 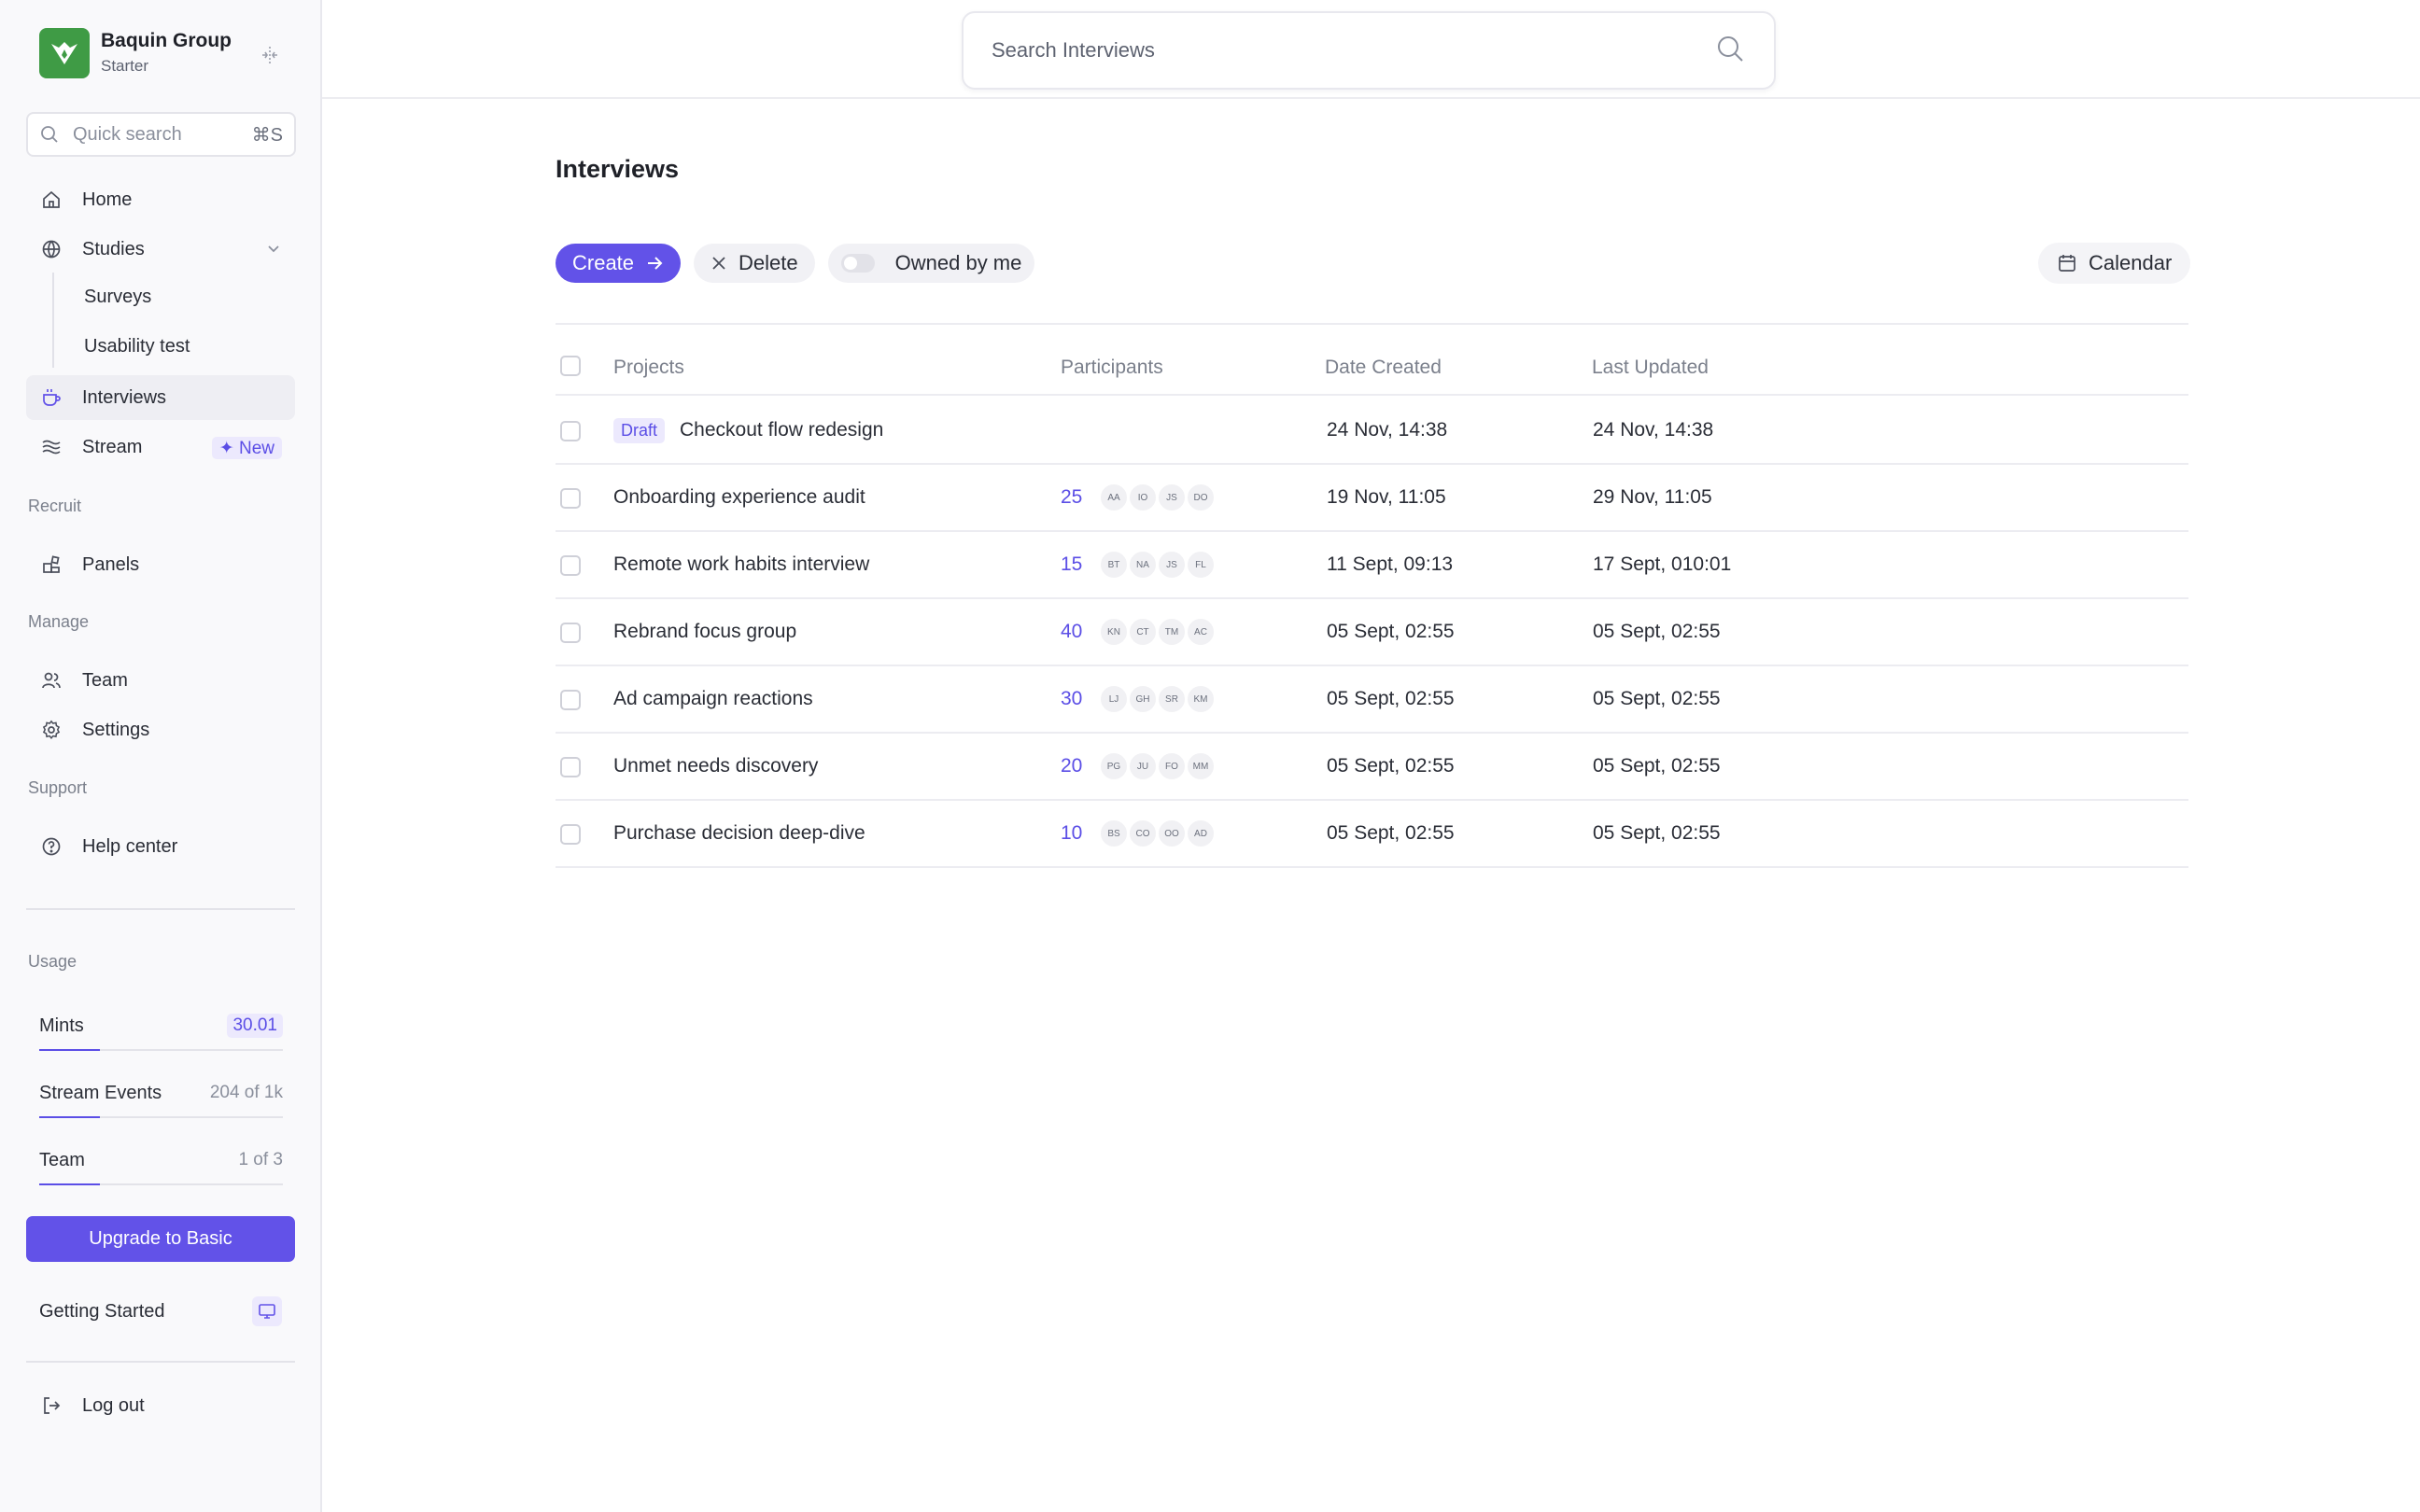 I want to click on new-badge: ✦ New, so click(x=246, y=448).